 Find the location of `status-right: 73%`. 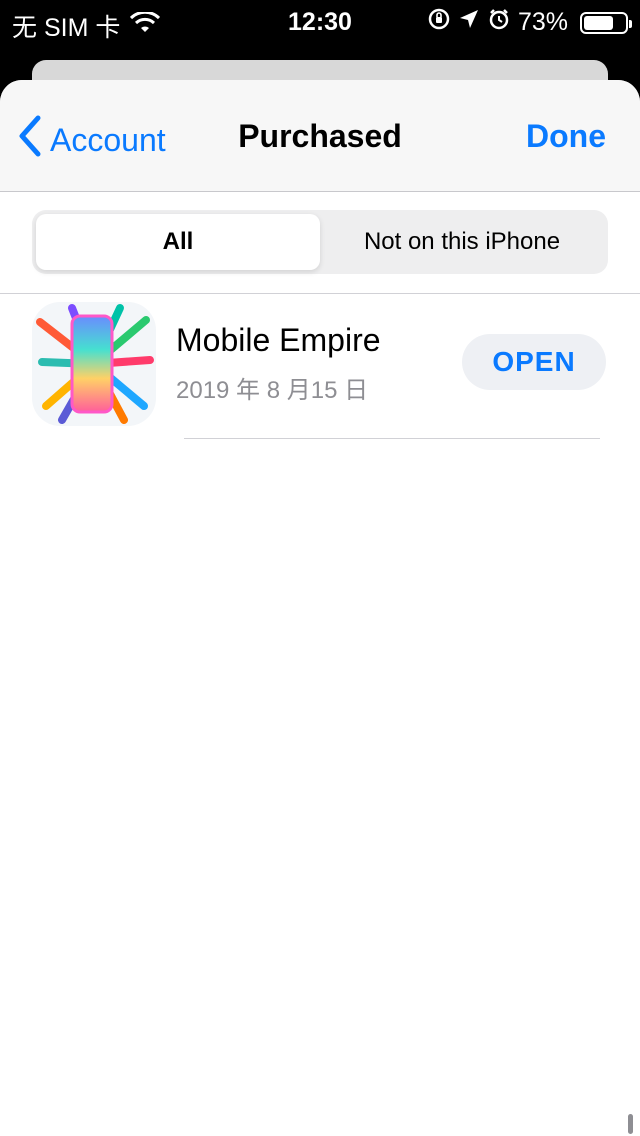

status-right: 73% is located at coordinates (530, 22).